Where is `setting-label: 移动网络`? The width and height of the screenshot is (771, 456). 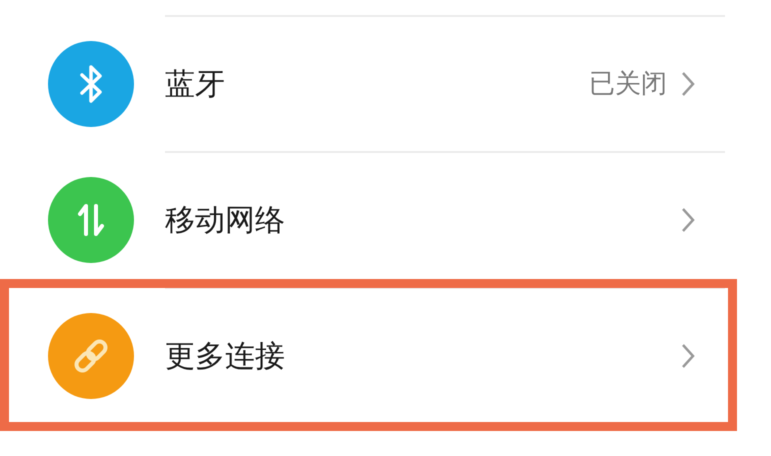 setting-label: 移动网络 is located at coordinates (225, 220).